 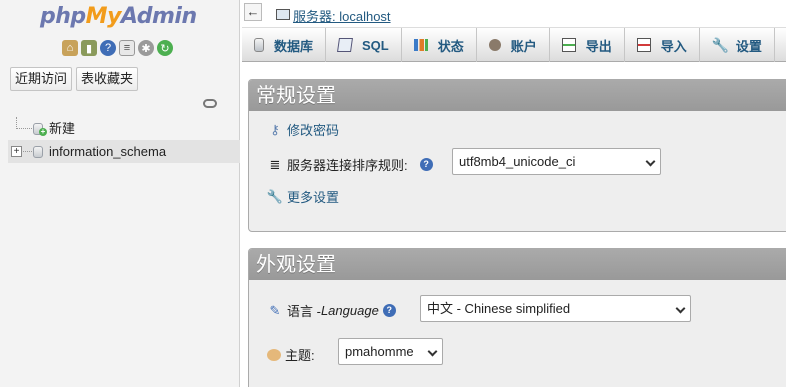 I want to click on language-selected-value: 中文 - Chinese simplified, so click(x=499, y=308).